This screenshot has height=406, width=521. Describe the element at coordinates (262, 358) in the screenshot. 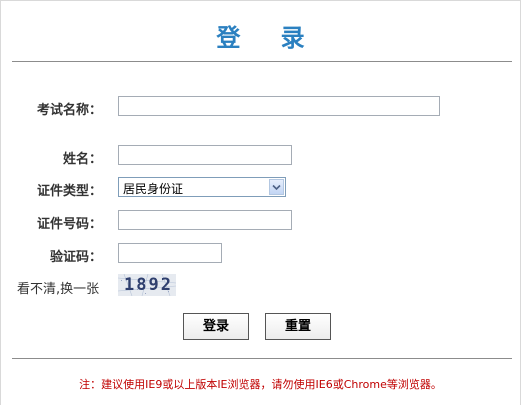

I see `bottom-divider` at that location.